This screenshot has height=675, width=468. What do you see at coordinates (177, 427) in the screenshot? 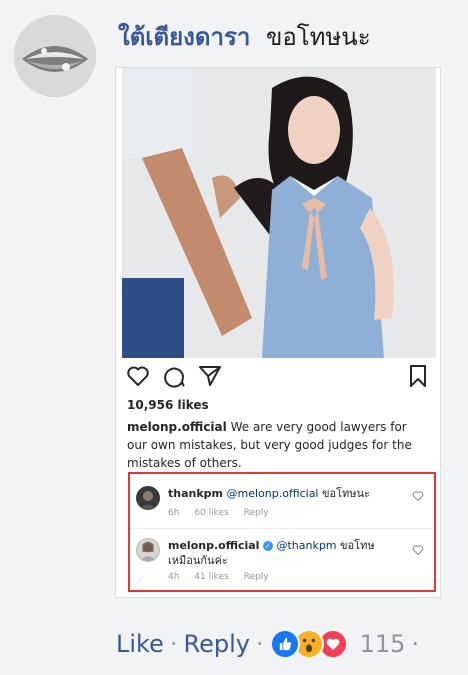
I see `post-username: melonp.official` at bounding box center [177, 427].